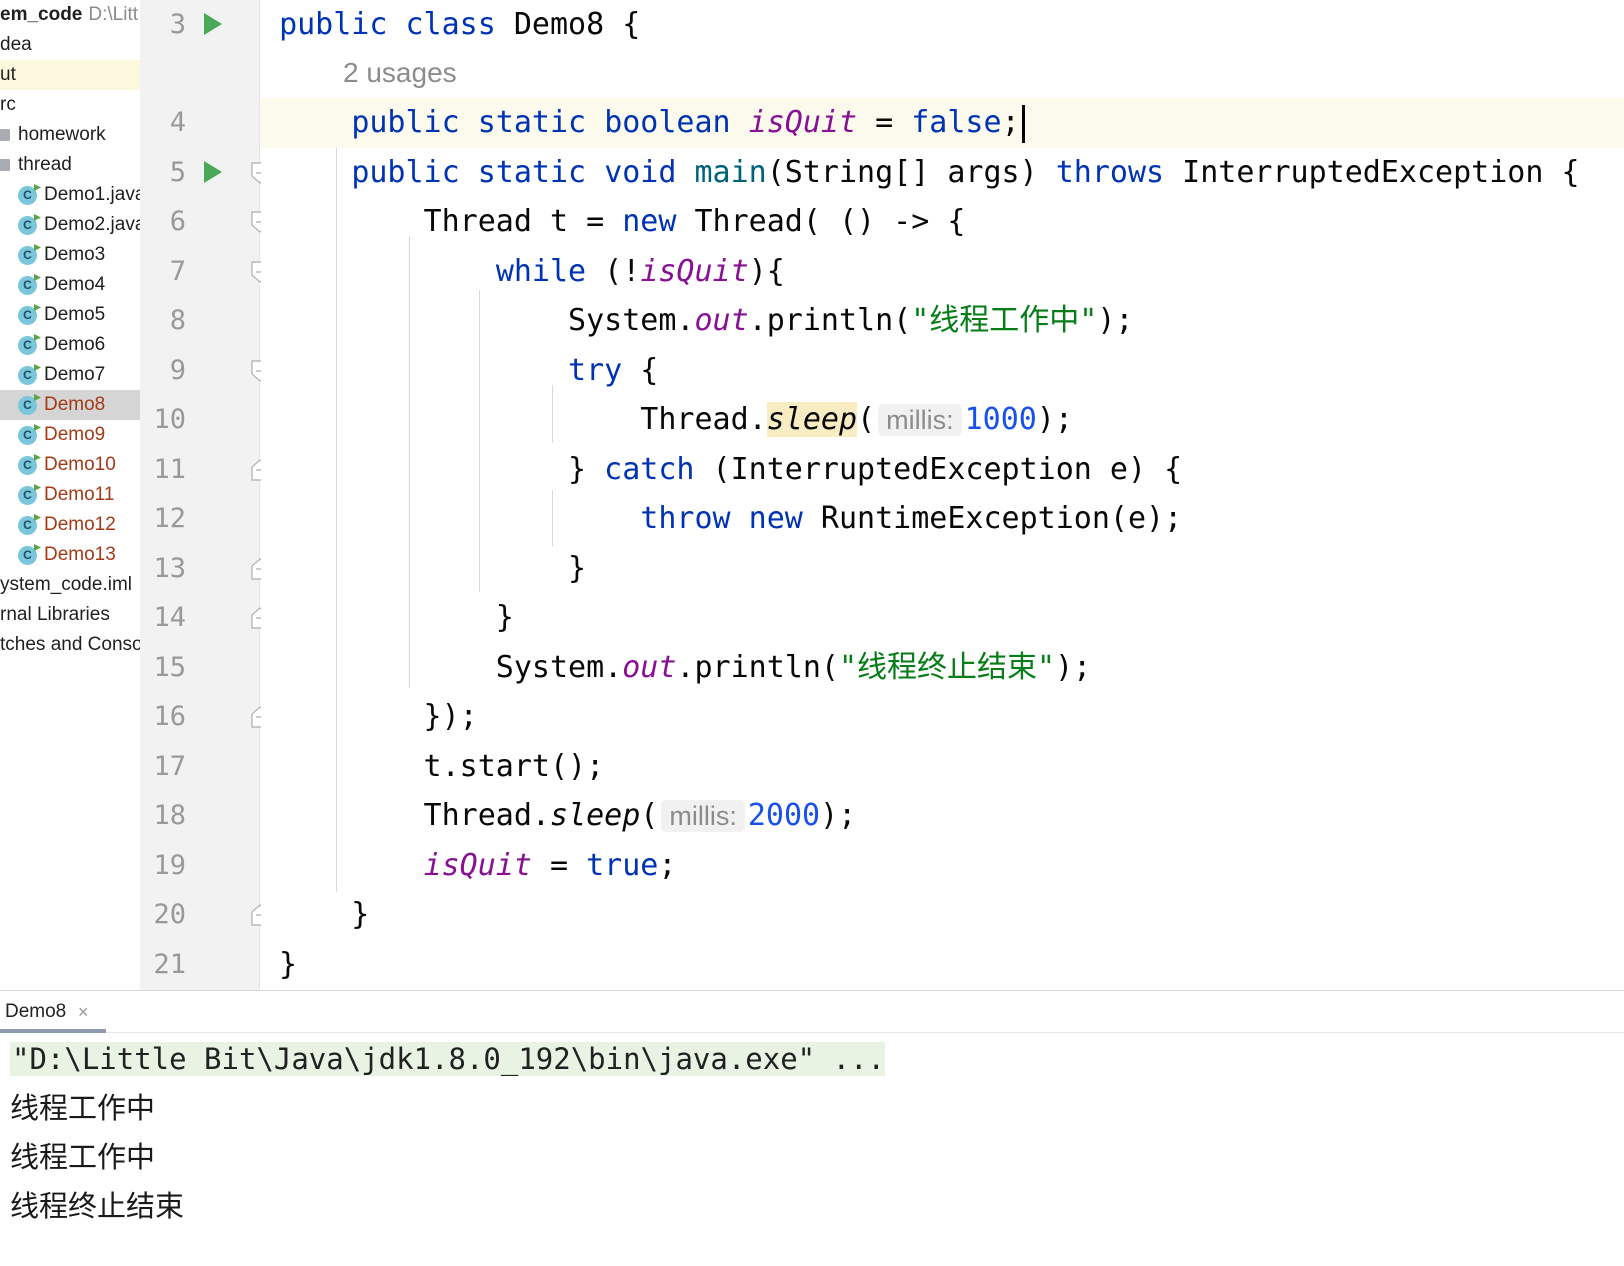 The height and width of the screenshot is (1266, 1624). I want to click on tree-item-demo10: C Demo10, so click(70, 465).